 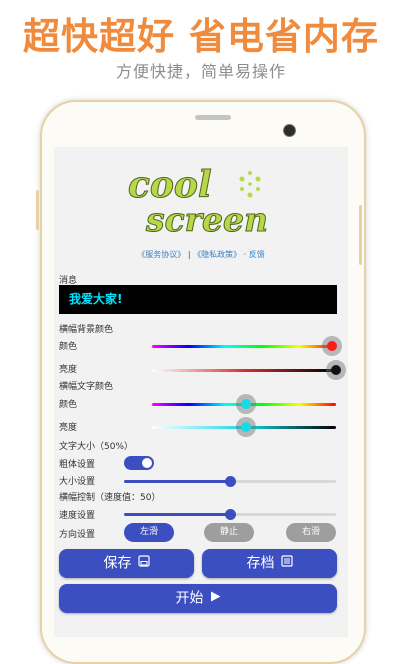 I want to click on message-input: 我爱大家!, so click(x=198, y=299).